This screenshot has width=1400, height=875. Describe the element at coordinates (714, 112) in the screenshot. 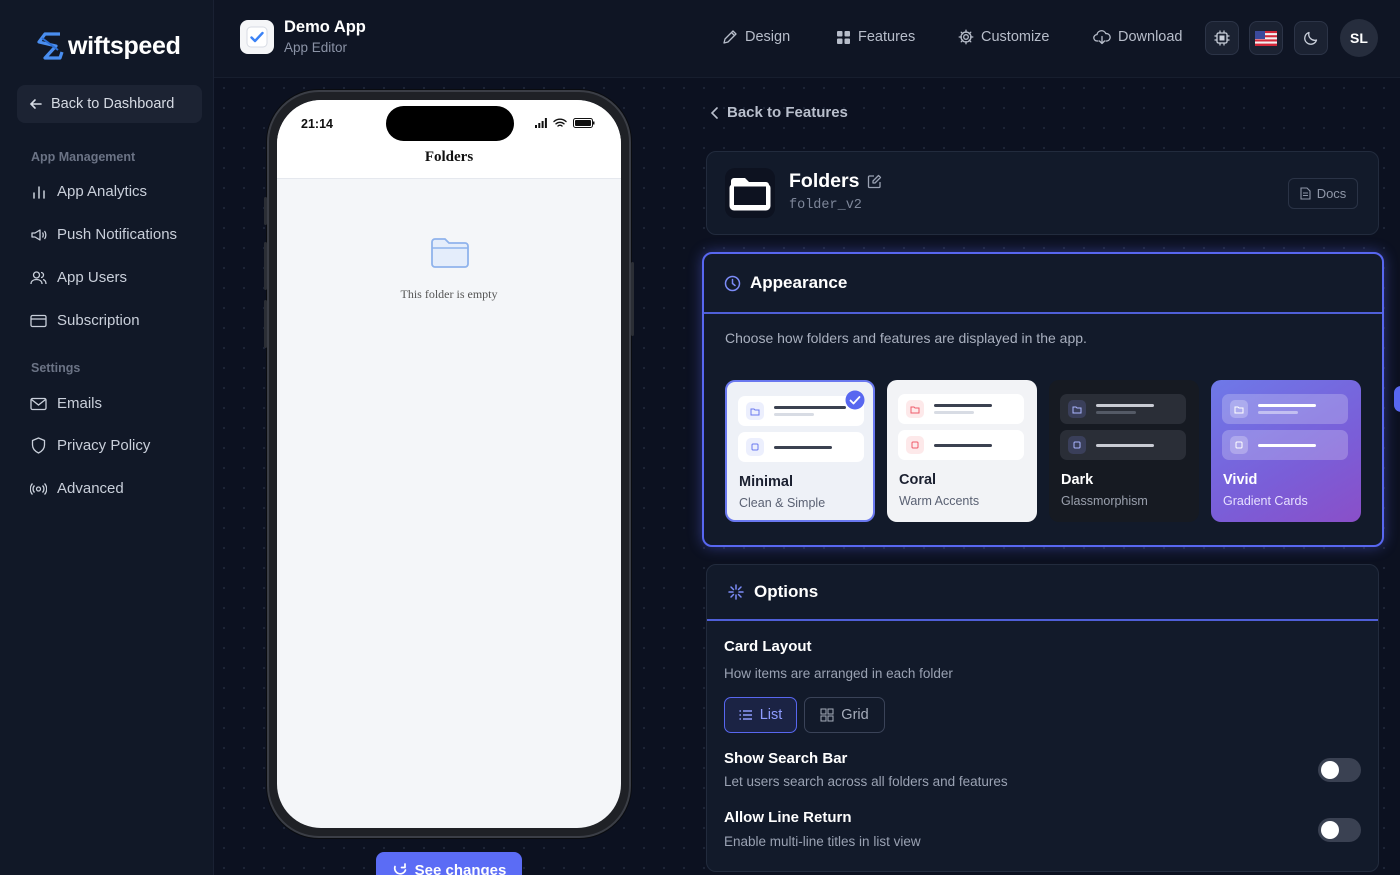

I see `chevron-left-icon` at that location.